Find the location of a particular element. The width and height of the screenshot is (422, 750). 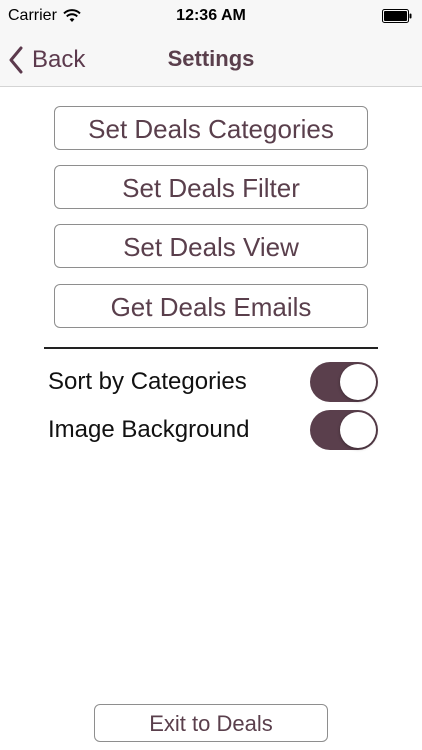

set-deals-filter-button: Set Deals Filter is located at coordinates (211, 187).